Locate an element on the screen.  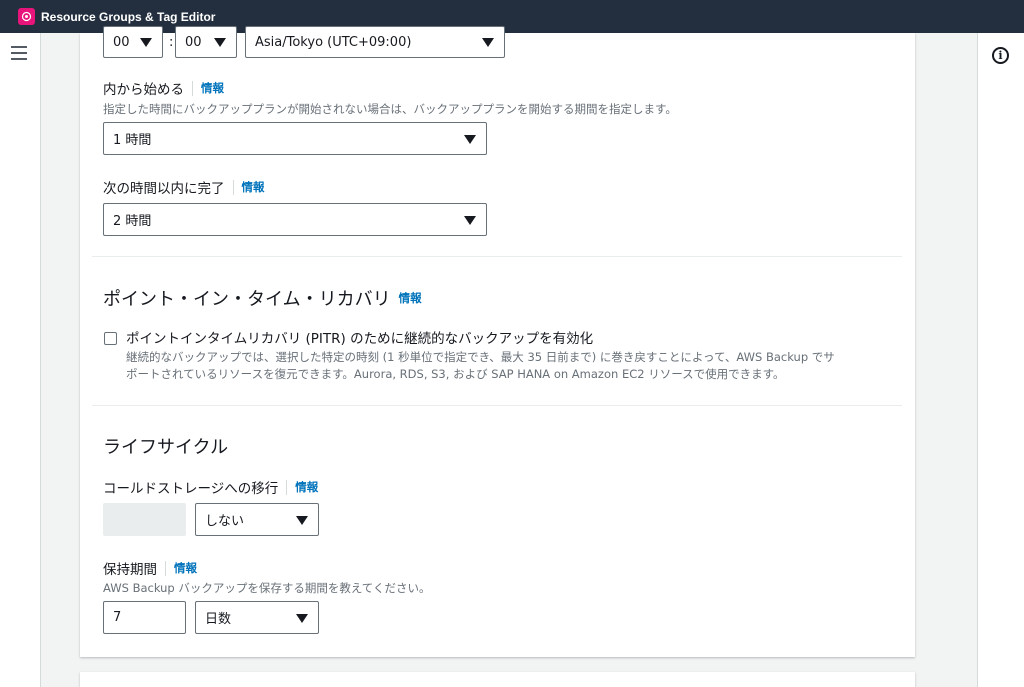
retention-label-row: 保持期間 情報 is located at coordinates (150, 568).